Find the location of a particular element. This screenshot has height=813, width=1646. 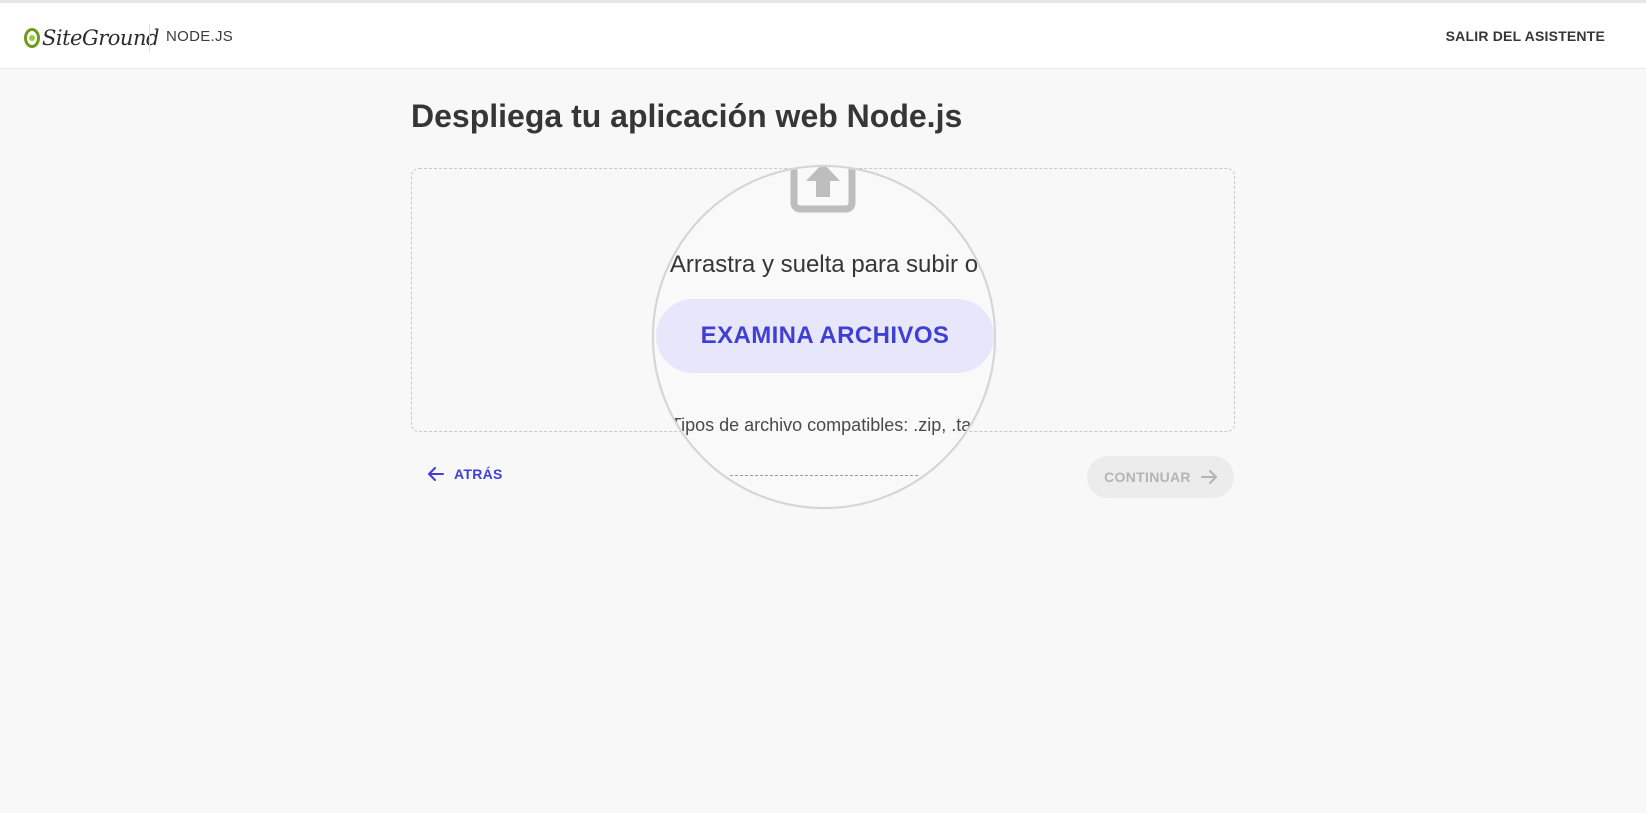

divider-line is located at coordinates (824, 475).